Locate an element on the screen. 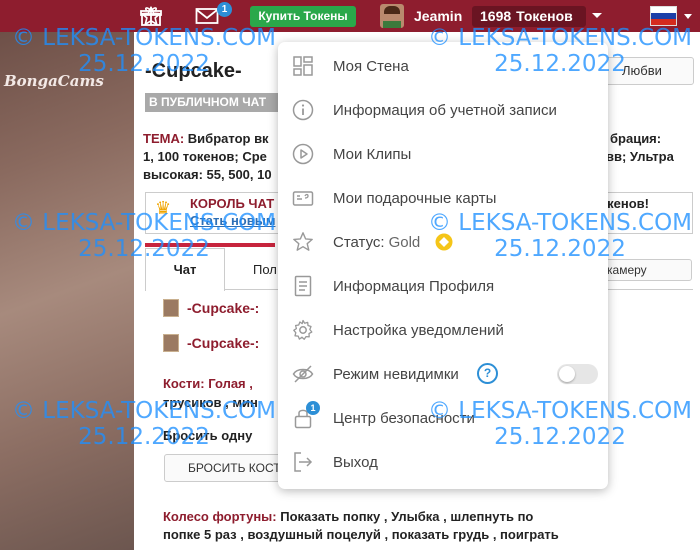 The image size is (700, 550). menu-item-account-info: Информация об учетной записи is located at coordinates (443, 110).